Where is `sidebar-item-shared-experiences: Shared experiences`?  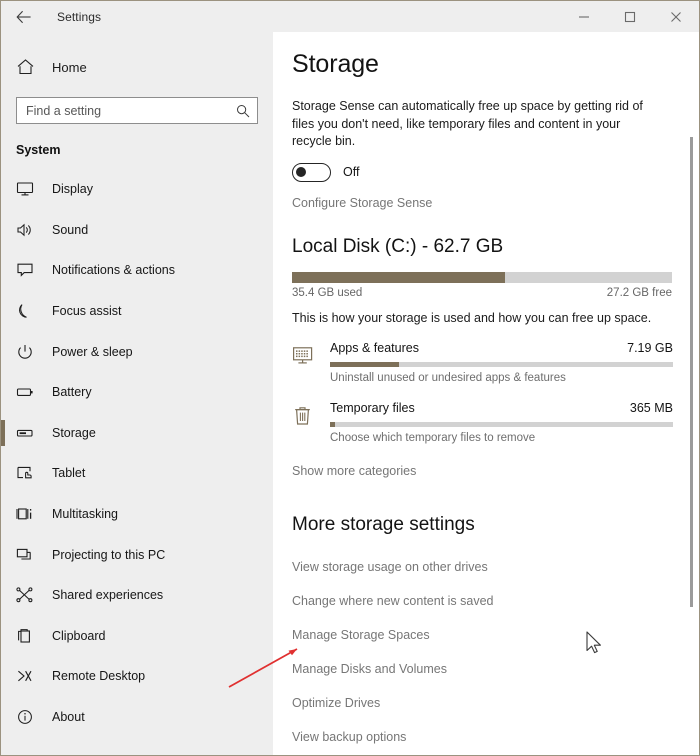
sidebar-item-shared-experiences: Shared experiences is located at coordinates (137, 595).